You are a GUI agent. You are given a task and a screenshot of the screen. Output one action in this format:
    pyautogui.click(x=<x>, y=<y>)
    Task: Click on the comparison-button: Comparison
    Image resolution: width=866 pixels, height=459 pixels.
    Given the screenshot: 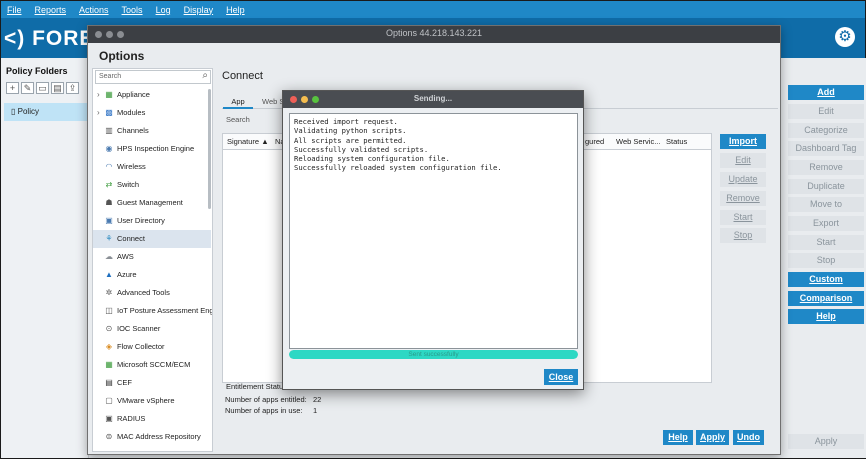 What is the action you would take?
    pyautogui.click(x=826, y=298)
    